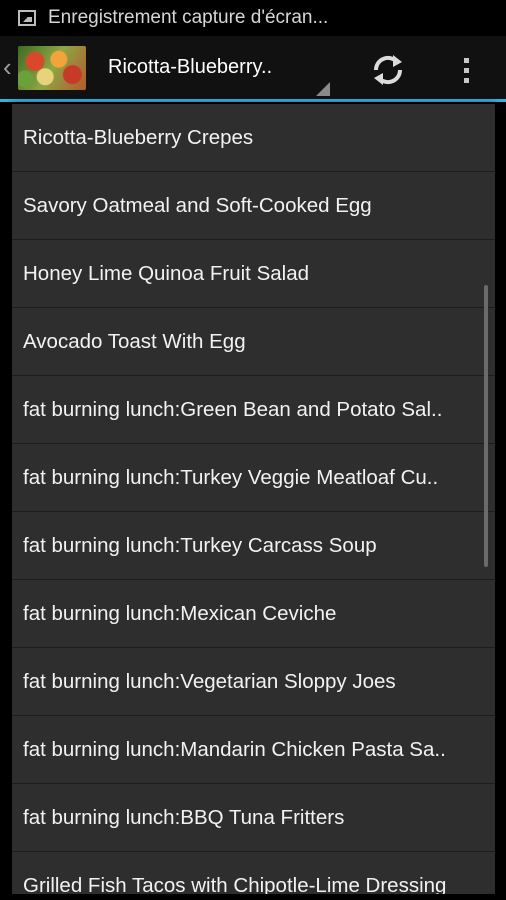  I want to click on up-chevron-icon: ‹, so click(7, 67).